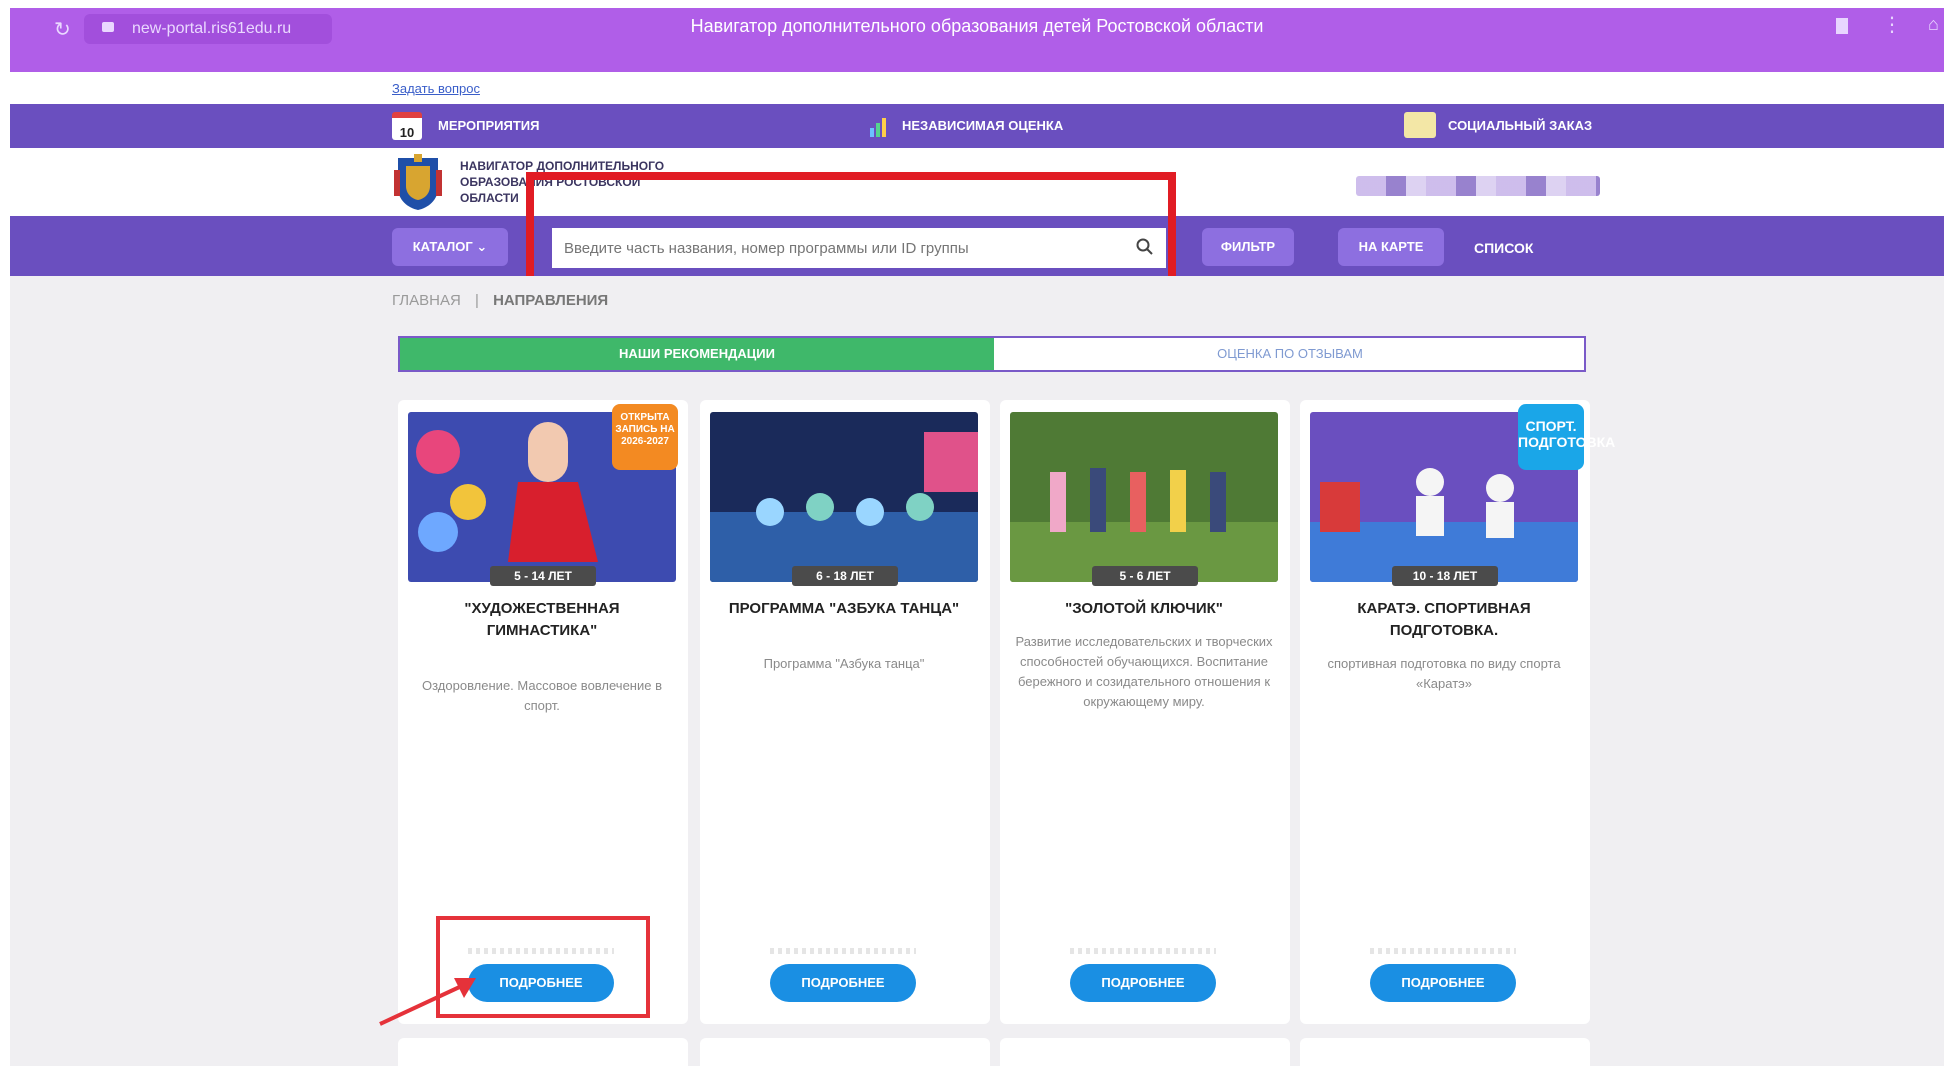  I want to click on program-photo-dance, so click(844, 497).